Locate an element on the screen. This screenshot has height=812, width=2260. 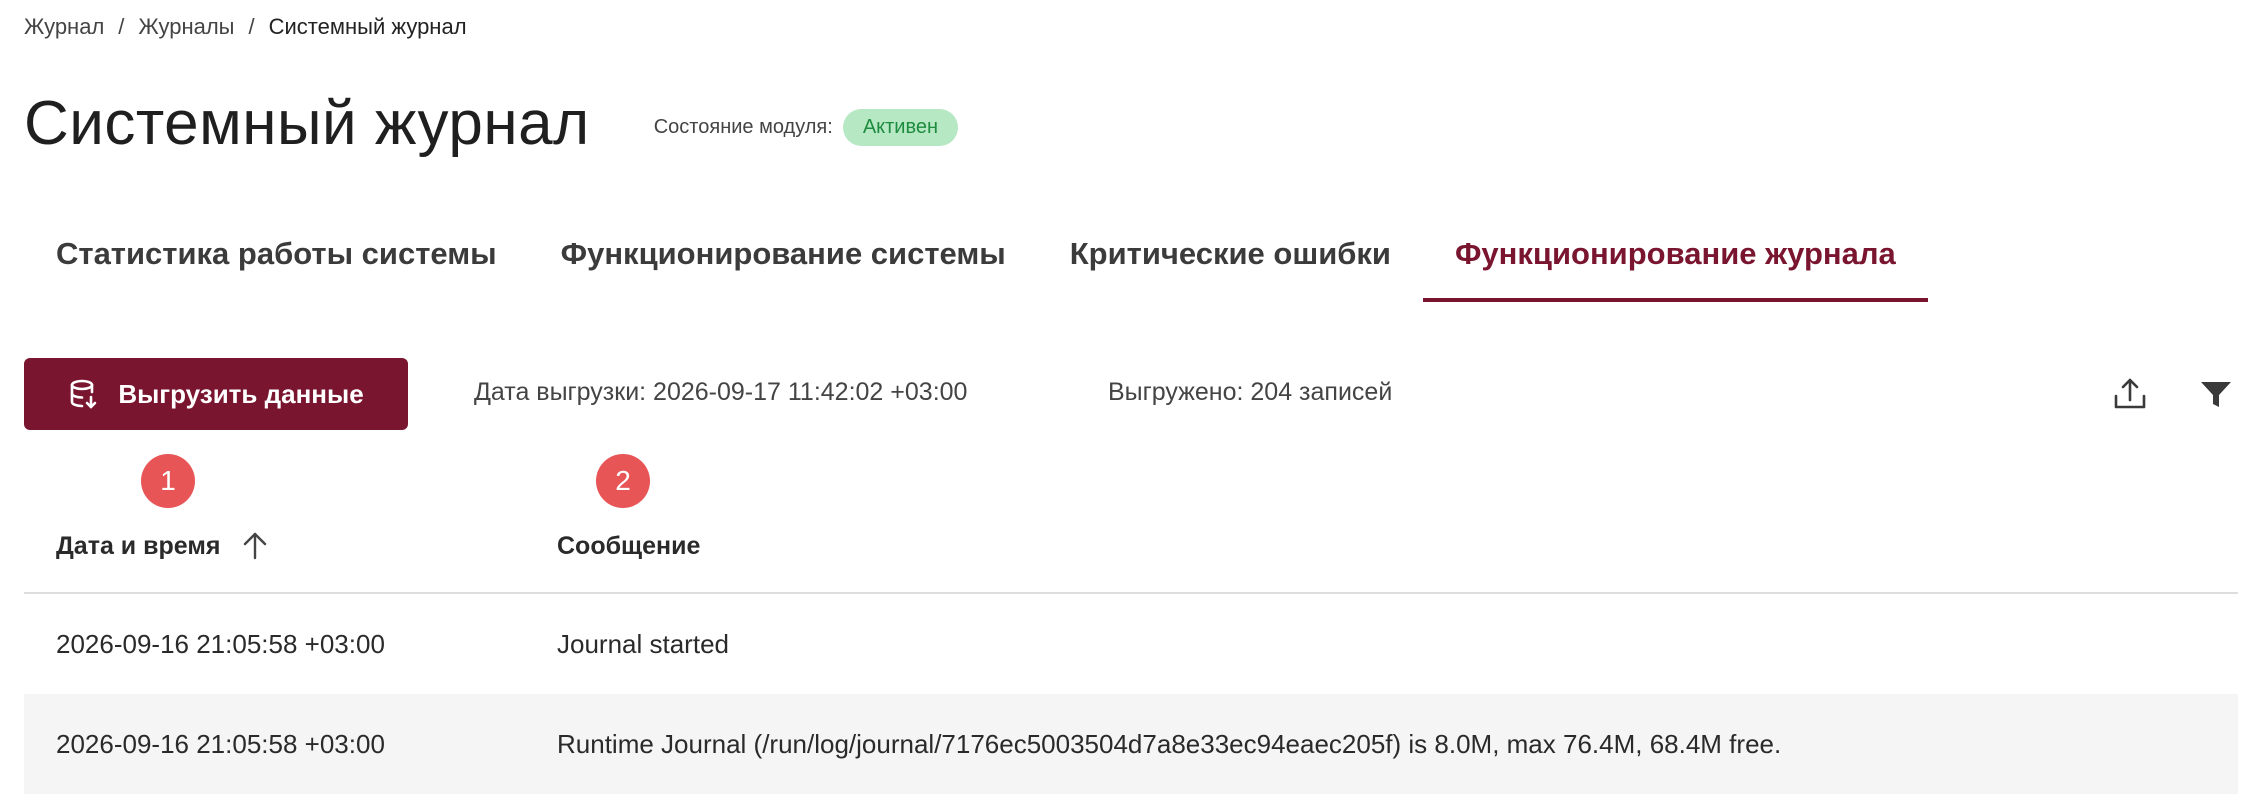
breadcrumb: Журнал / Журналы / Системный журнал is located at coordinates (245, 27).